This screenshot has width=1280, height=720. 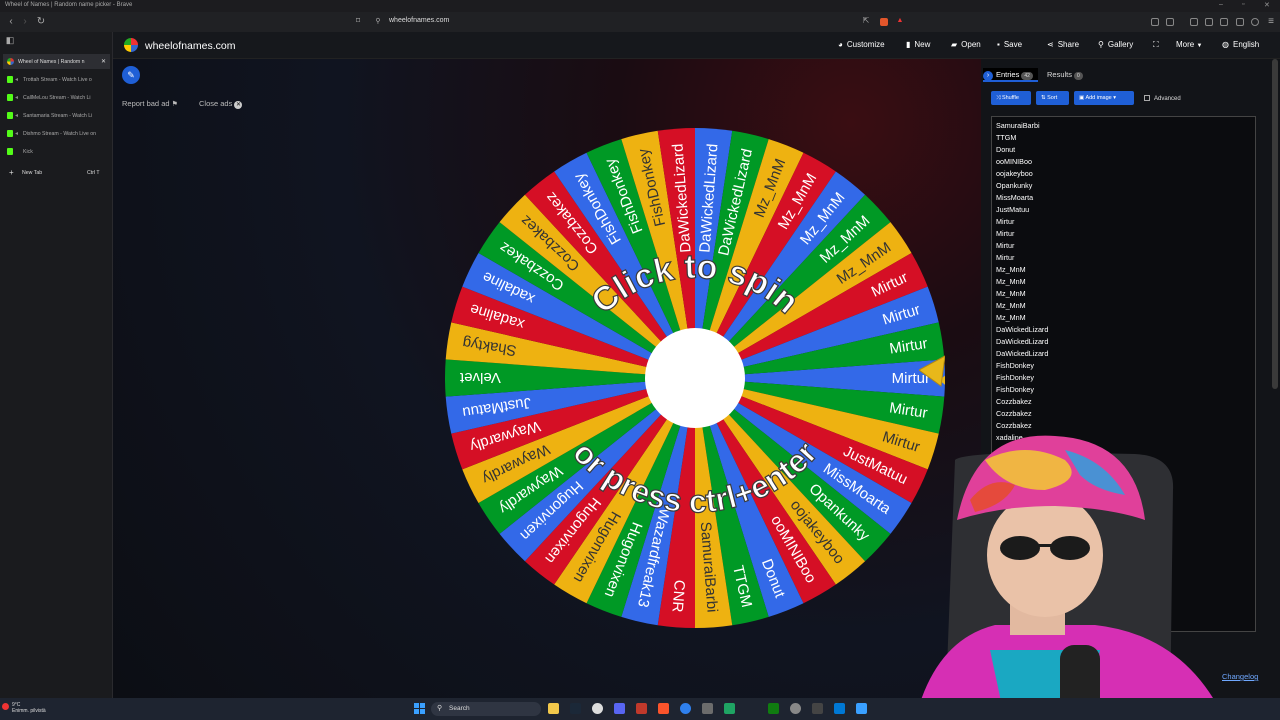 I want to click on address-bar: wheelofnames.com, so click(x=419, y=20).